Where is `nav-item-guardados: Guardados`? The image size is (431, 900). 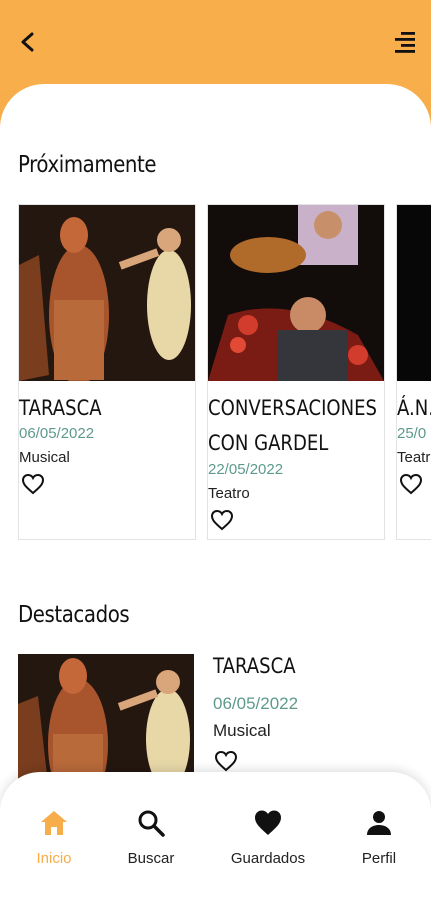 nav-item-guardados: Guardados is located at coordinates (268, 837).